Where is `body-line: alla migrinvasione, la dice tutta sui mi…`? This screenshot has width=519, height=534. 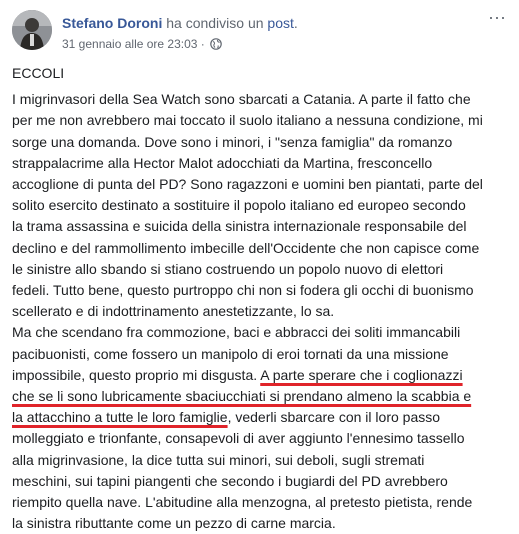 body-line: alla migrinvasione, la dice tutta sui mi… is located at coordinates (218, 459).